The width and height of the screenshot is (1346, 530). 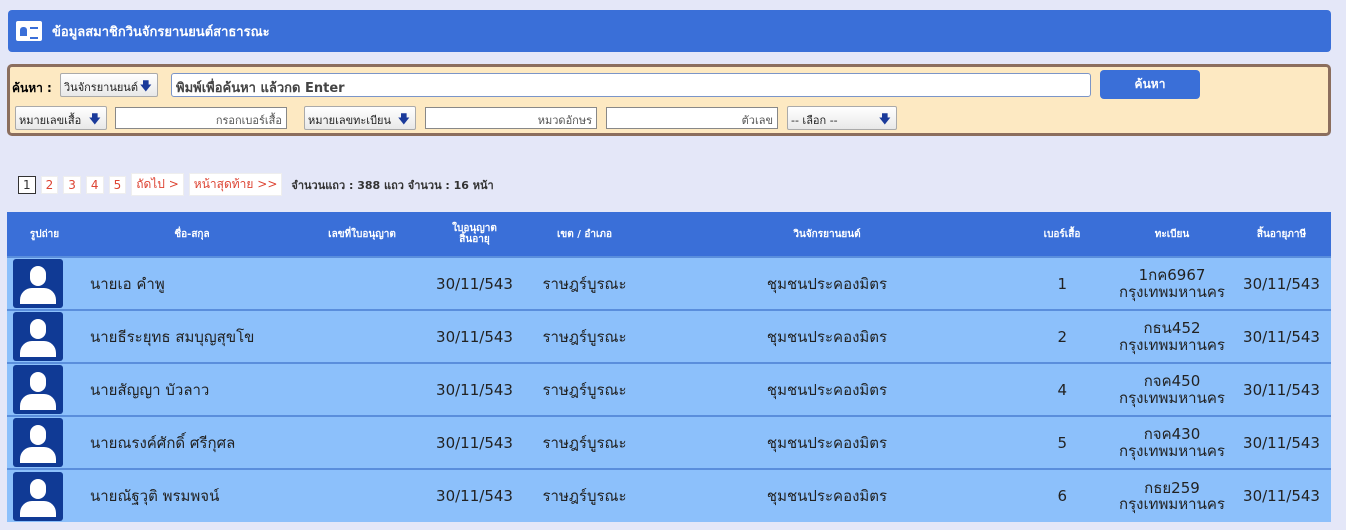 What do you see at coordinates (1281, 234) in the screenshot?
I see `col-tax-expire: สิ้นอายุภาษี` at bounding box center [1281, 234].